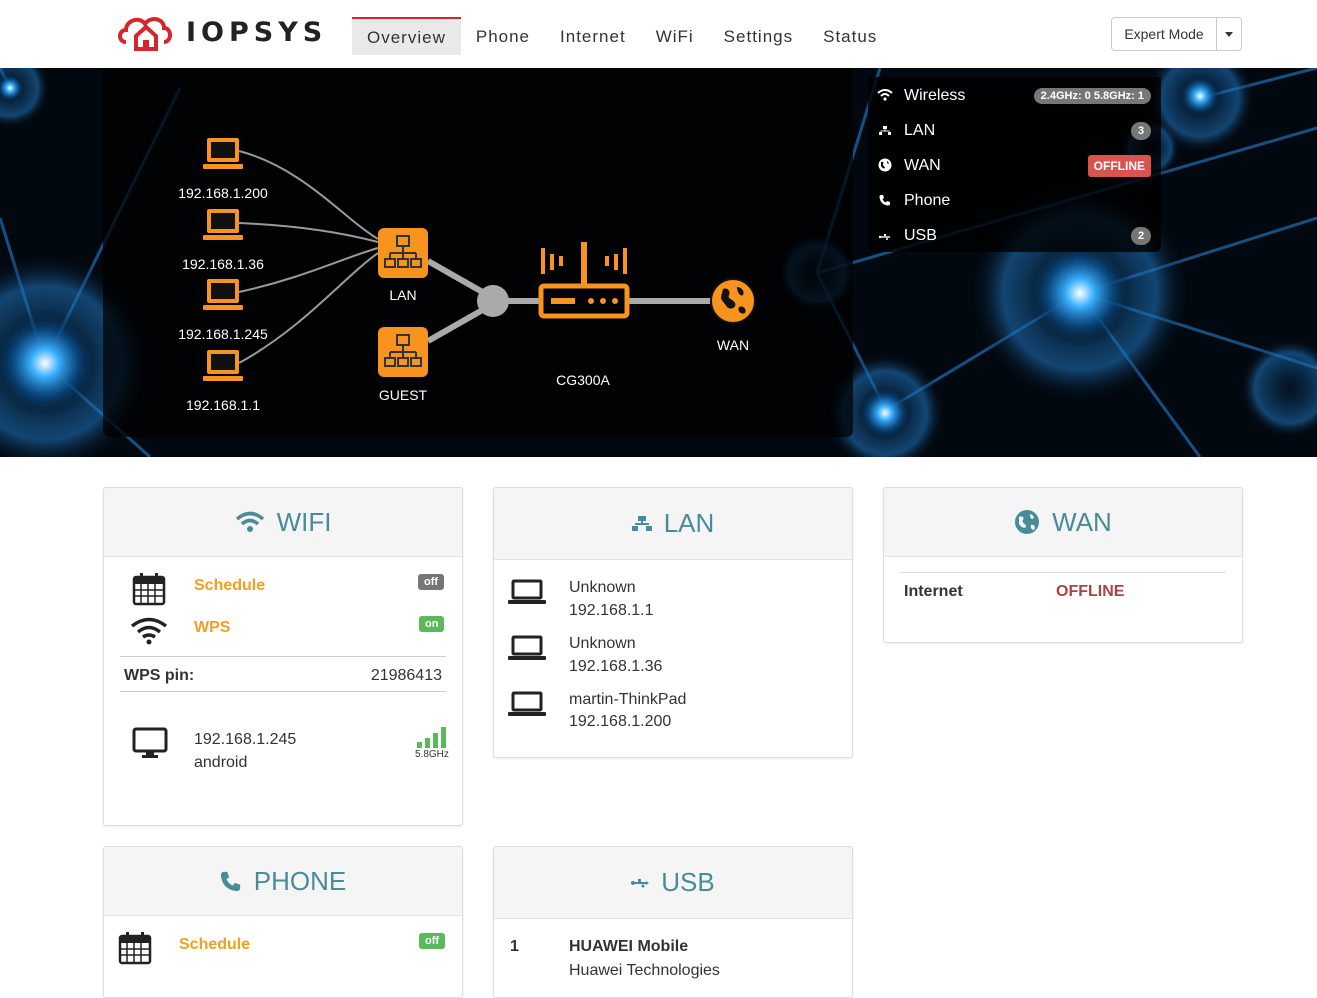 This screenshot has width=1317, height=998. What do you see at coordinates (1092, 96) in the screenshot?
I see `wireless-count-badge: 2.4GHz: 0 5.8GHz: 1` at bounding box center [1092, 96].